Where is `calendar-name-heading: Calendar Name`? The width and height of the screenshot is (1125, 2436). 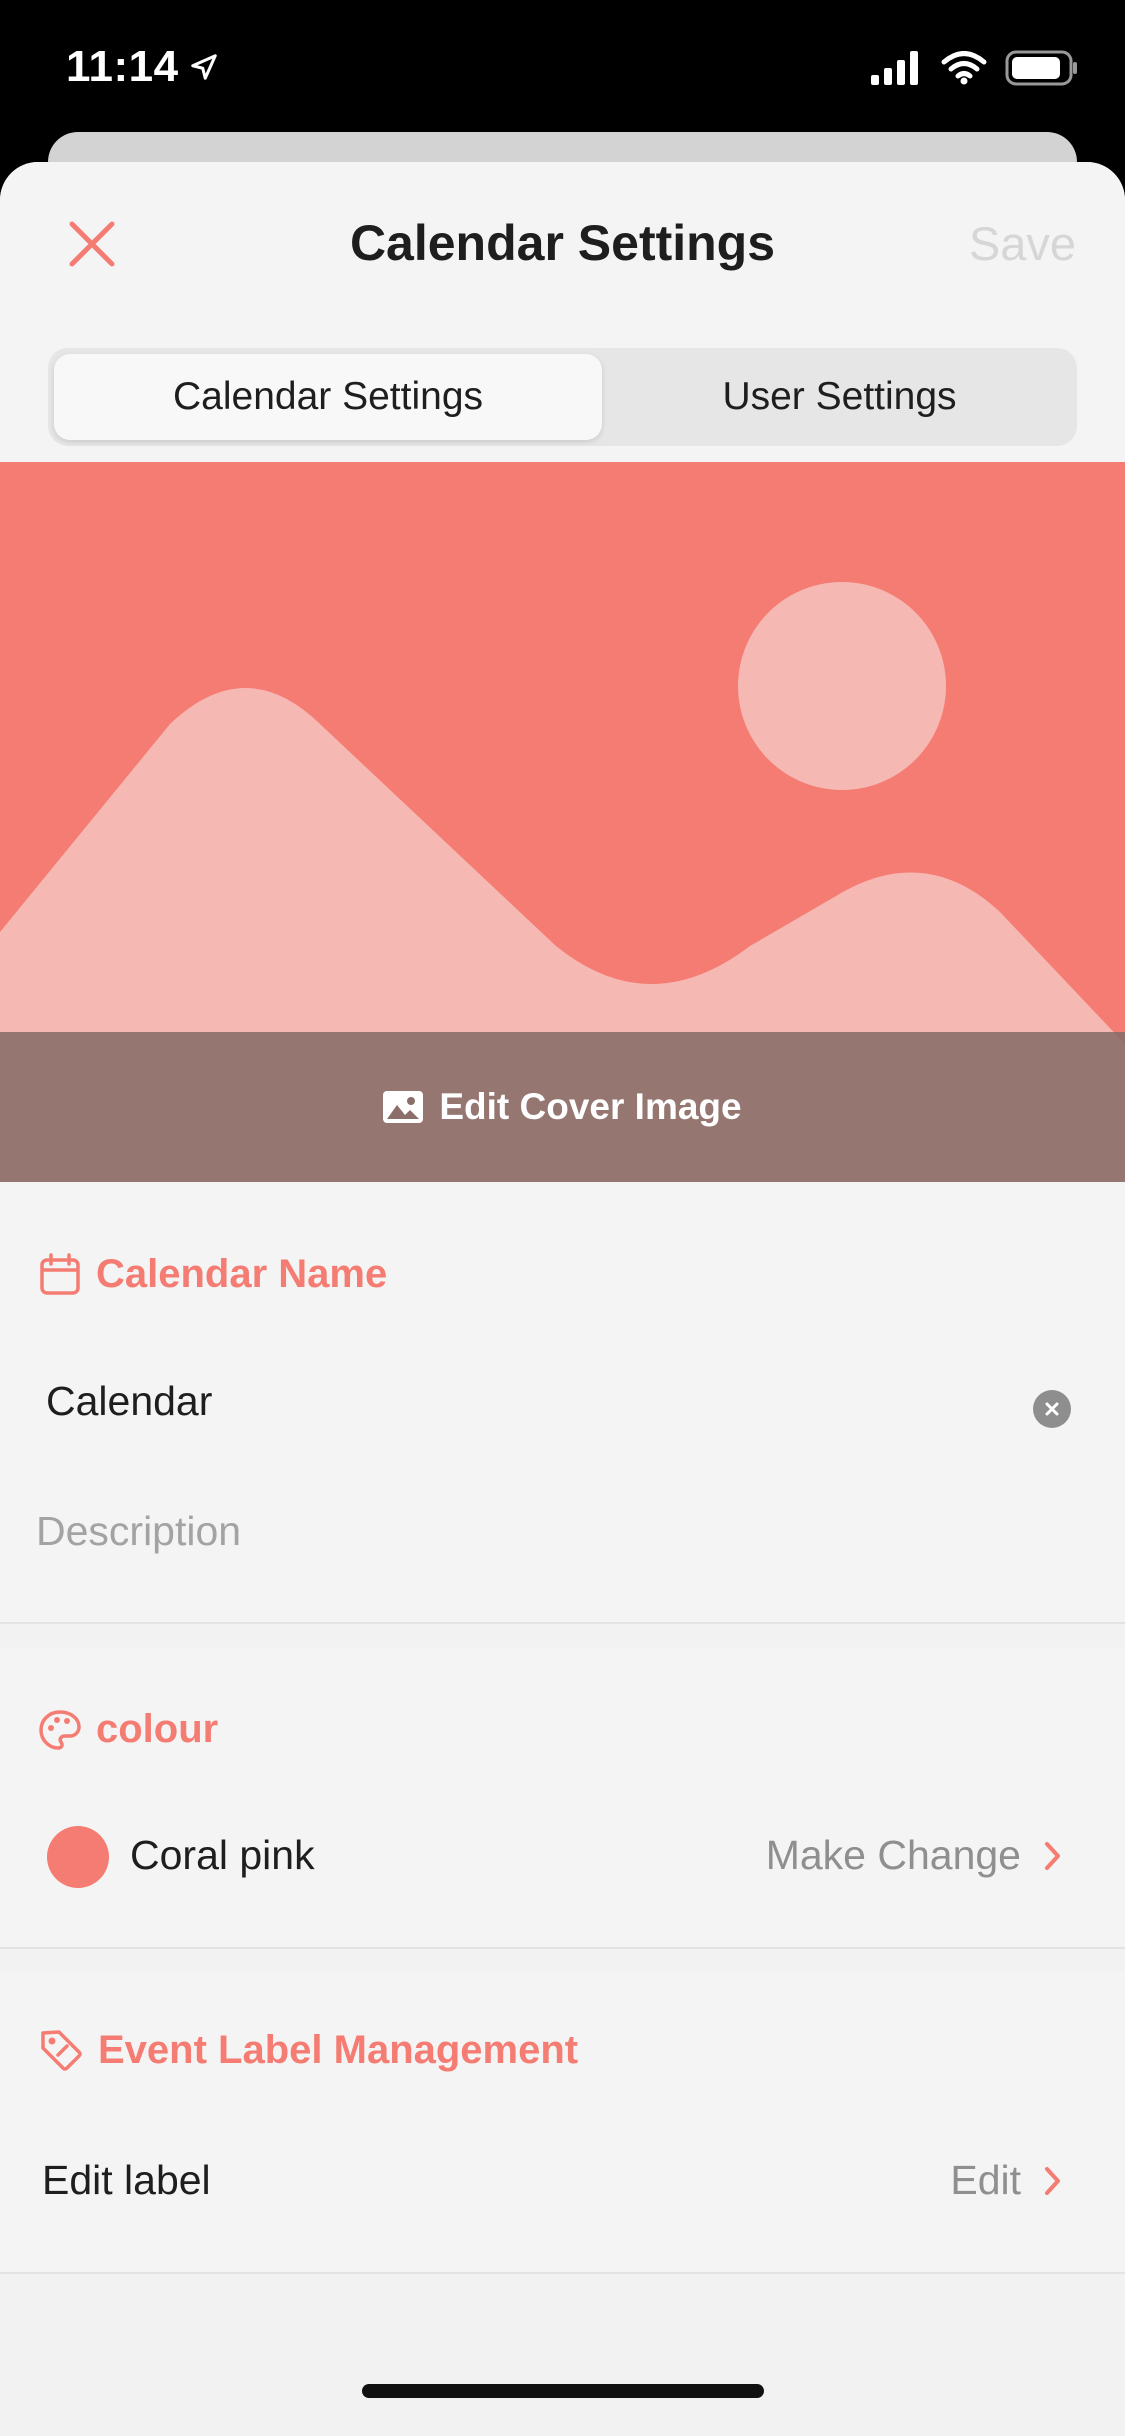
calendar-name-heading: Calendar Name is located at coordinates (212, 1274).